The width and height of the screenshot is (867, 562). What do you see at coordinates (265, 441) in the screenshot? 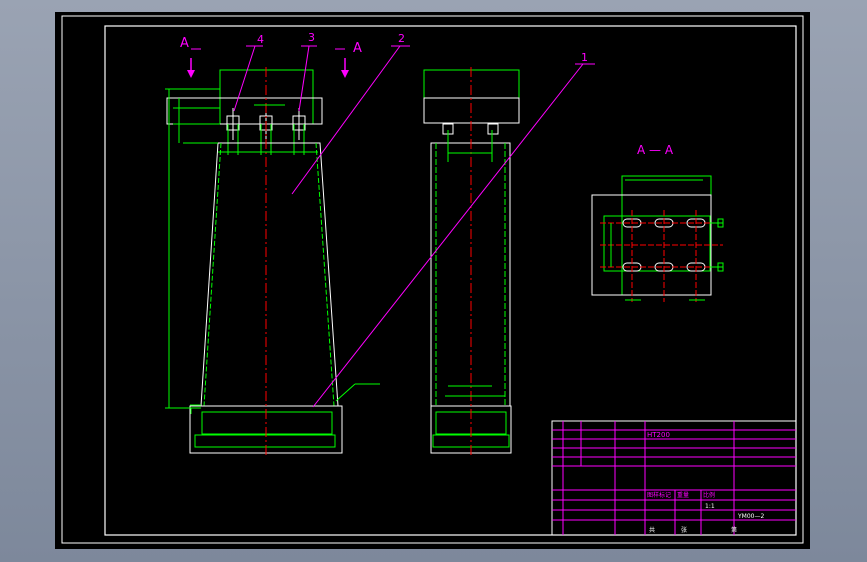
I see `base-footing` at bounding box center [265, 441].